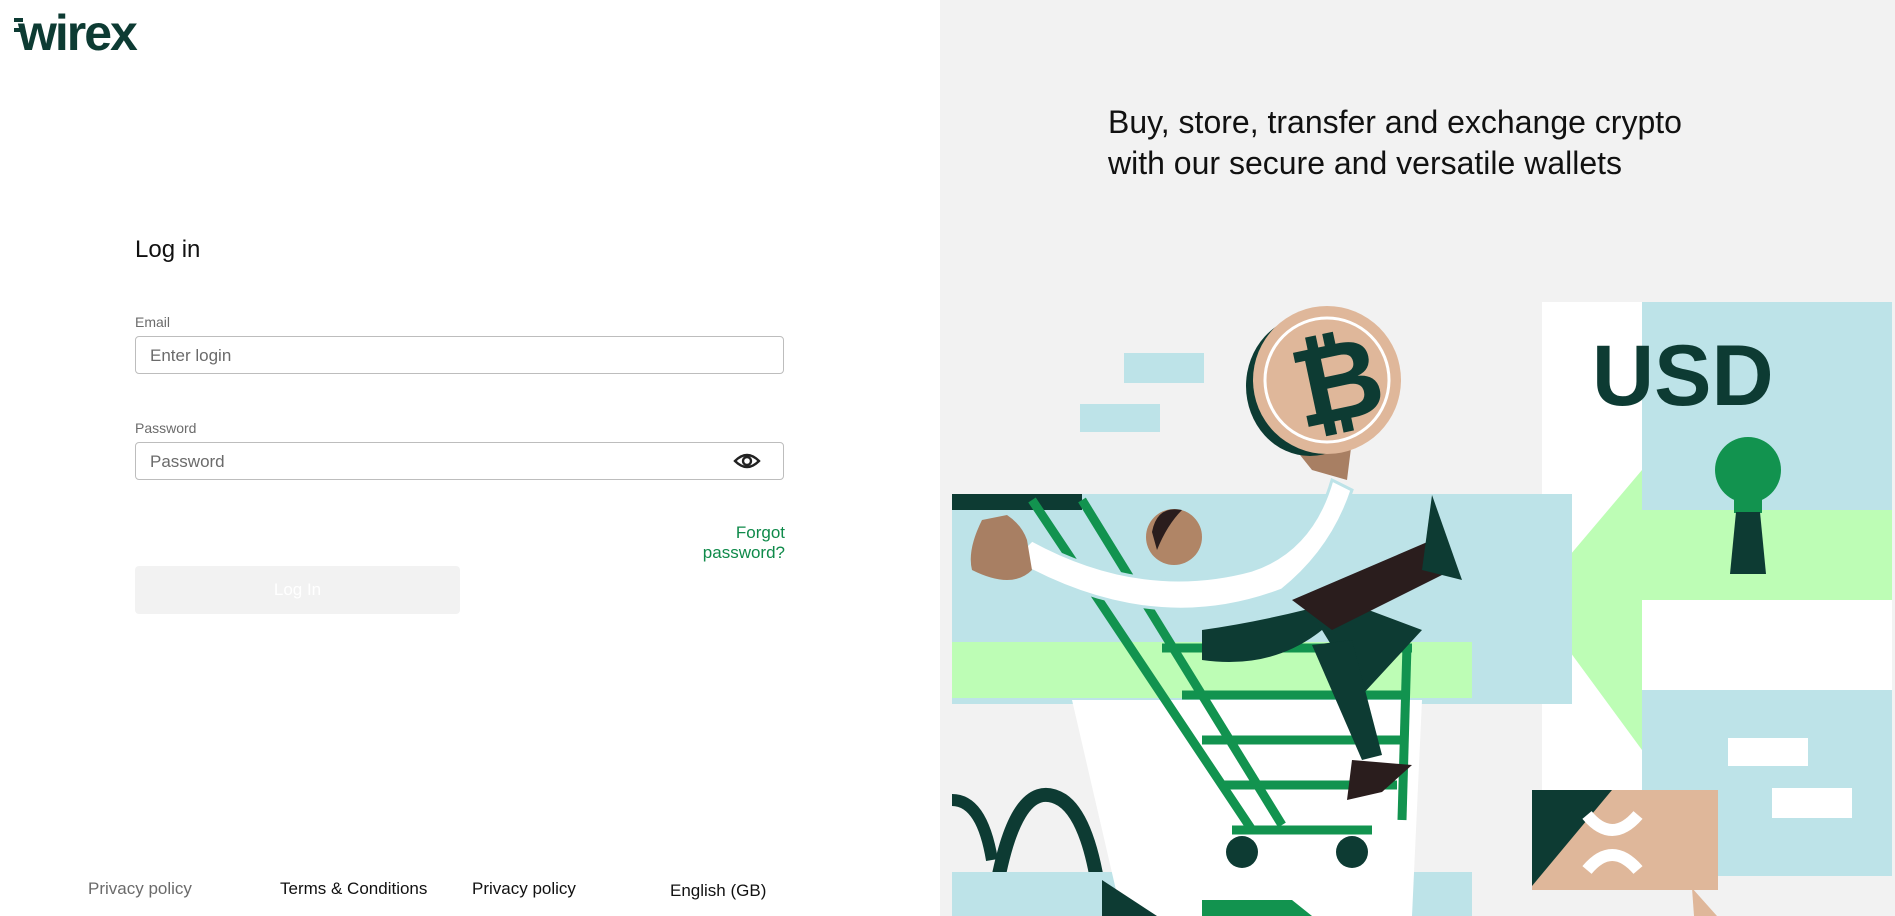 Image resolution: width=1895 pixels, height=916 pixels. I want to click on password-field-box, so click(459, 461).